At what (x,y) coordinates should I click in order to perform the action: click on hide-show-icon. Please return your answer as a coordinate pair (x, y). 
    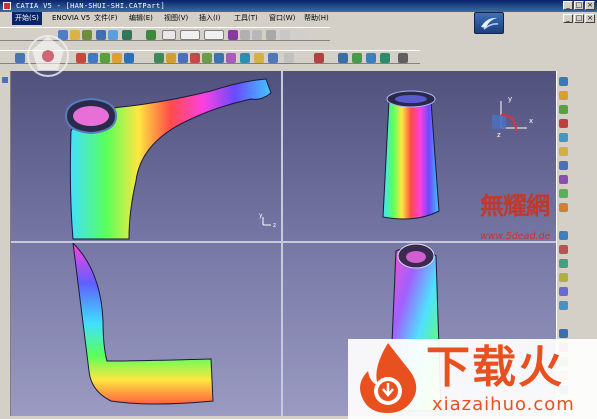
    Looking at the image, I should click on (357, 58).